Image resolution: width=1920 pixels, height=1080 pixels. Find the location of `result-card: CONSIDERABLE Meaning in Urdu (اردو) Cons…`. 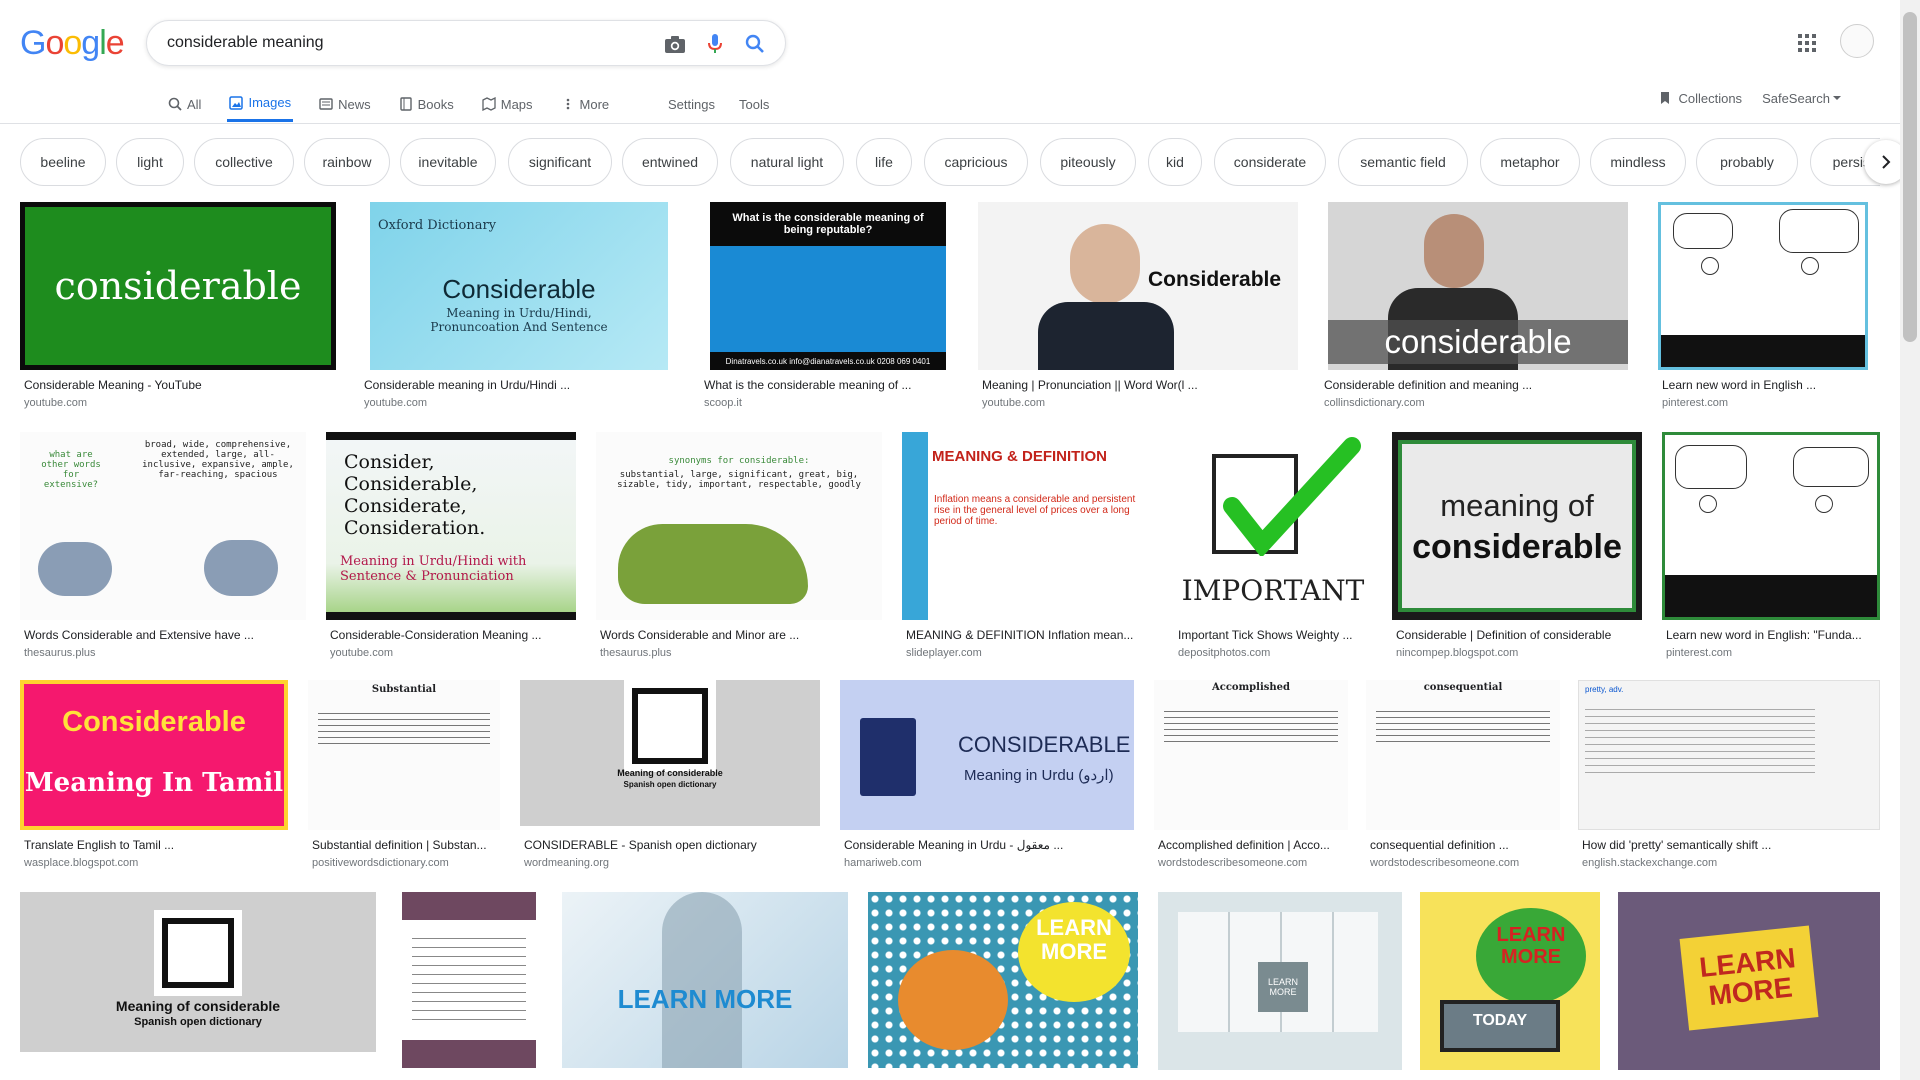

result-card: CONSIDERABLE Meaning in Urdu (اردو) Cons… is located at coordinates (988, 776).